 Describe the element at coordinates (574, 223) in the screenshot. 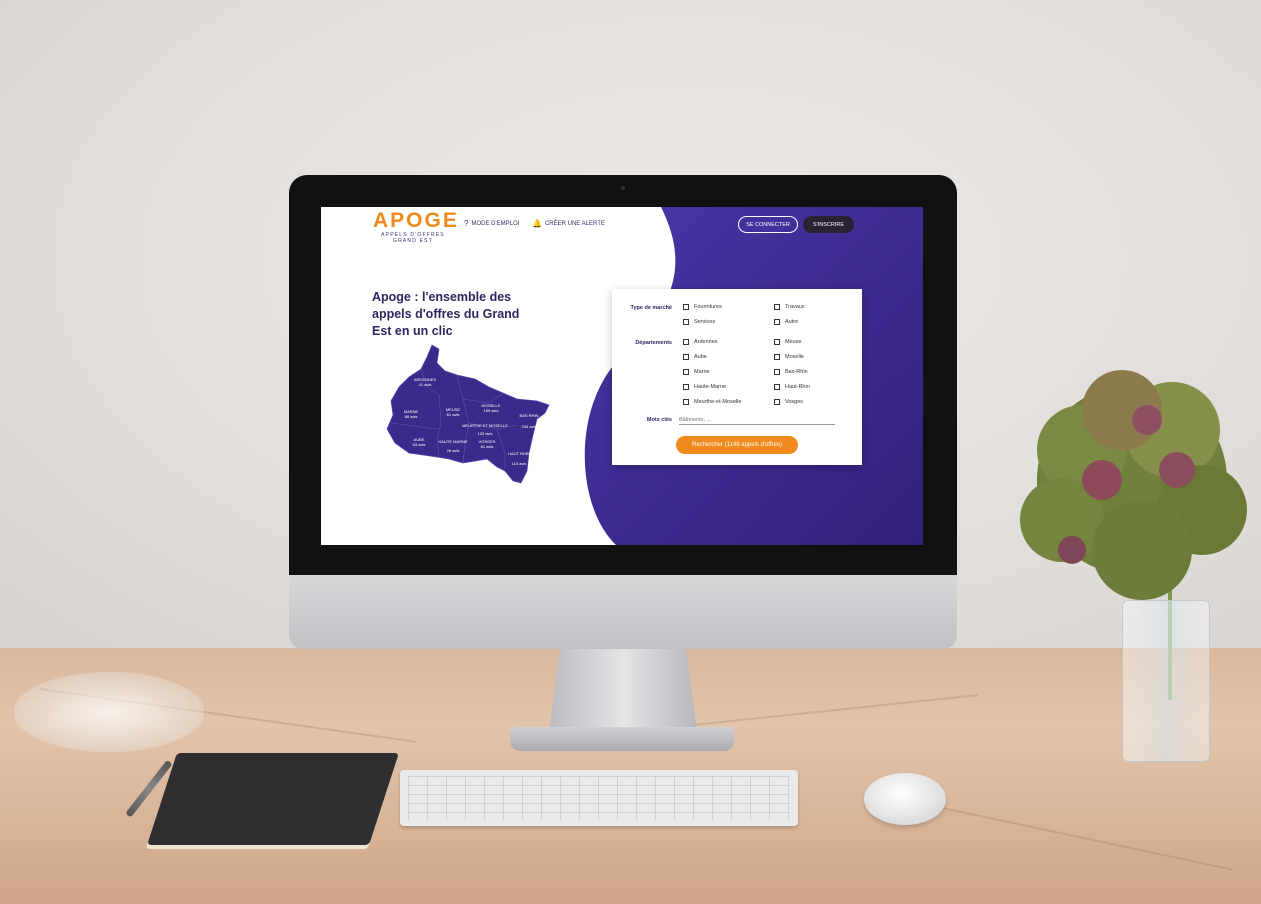

I see `nav-alert-label: CRÉER UNE ALERTE` at that location.